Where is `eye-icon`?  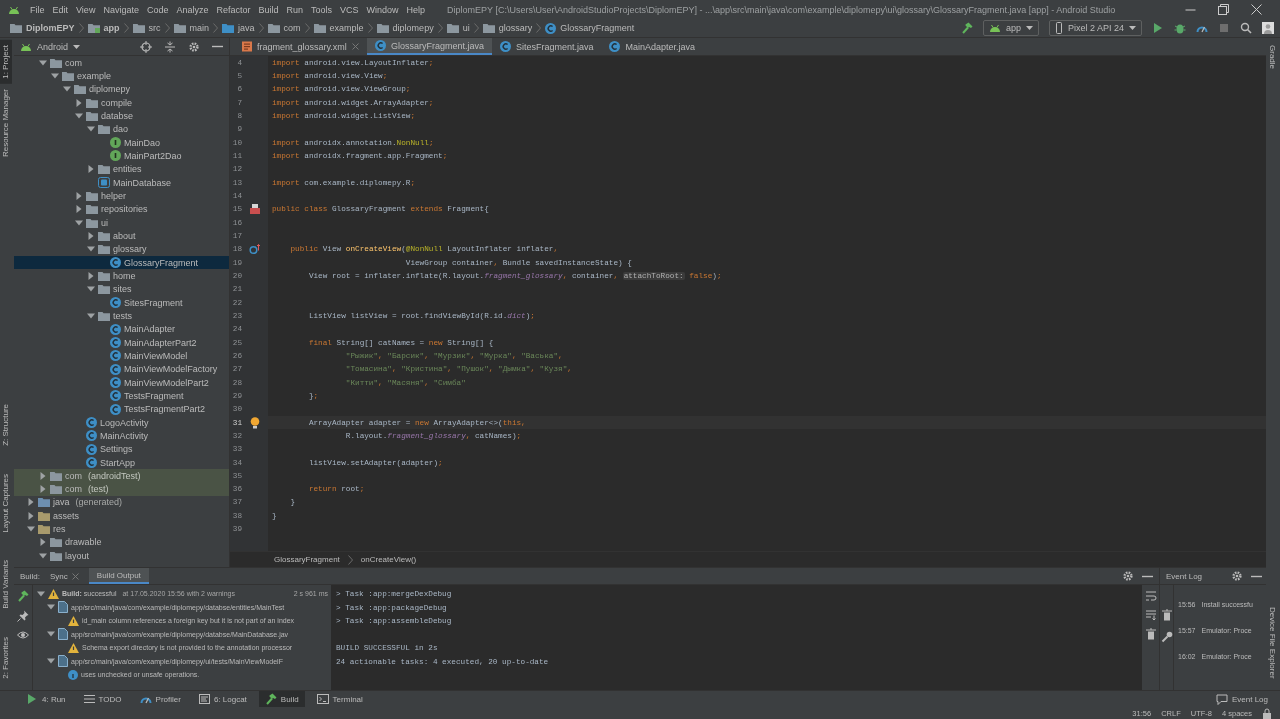 eye-icon is located at coordinates (23, 635).